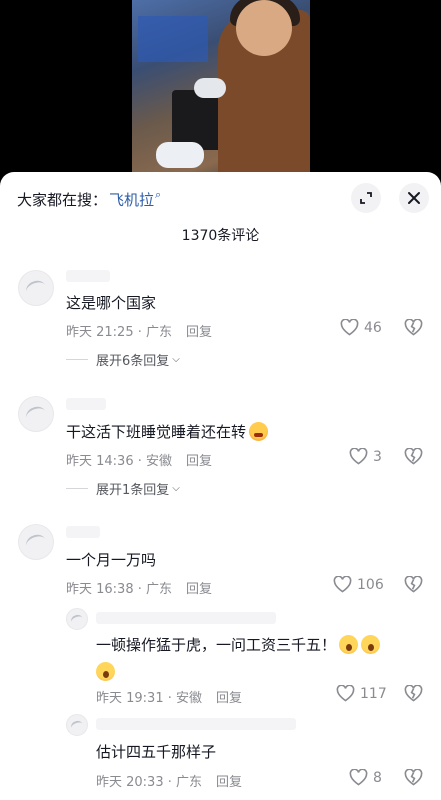  What do you see at coordinates (264, 28) in the screenshot?
I see `video-head` at bounding box center [264, 28].